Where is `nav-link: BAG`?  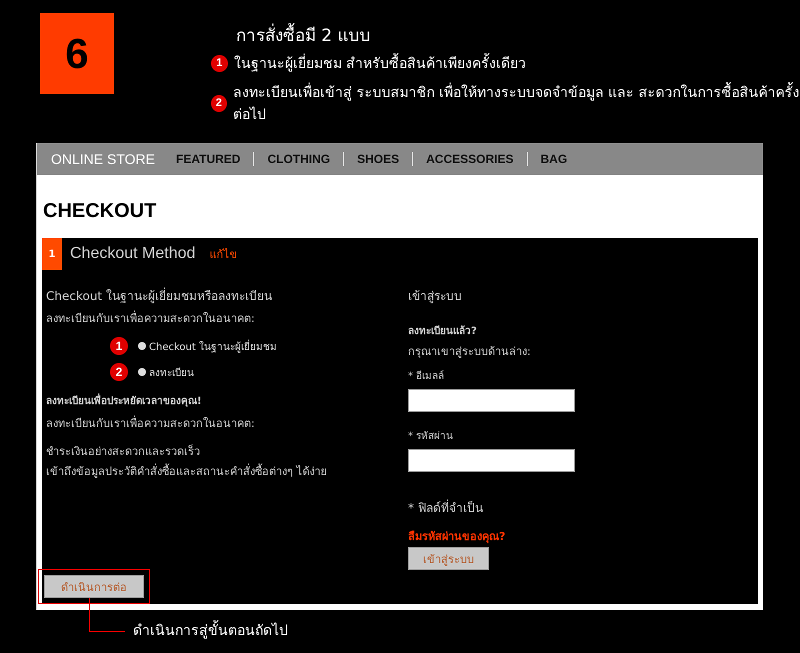
nav-link: BAG is located at coordinates (553, 159).